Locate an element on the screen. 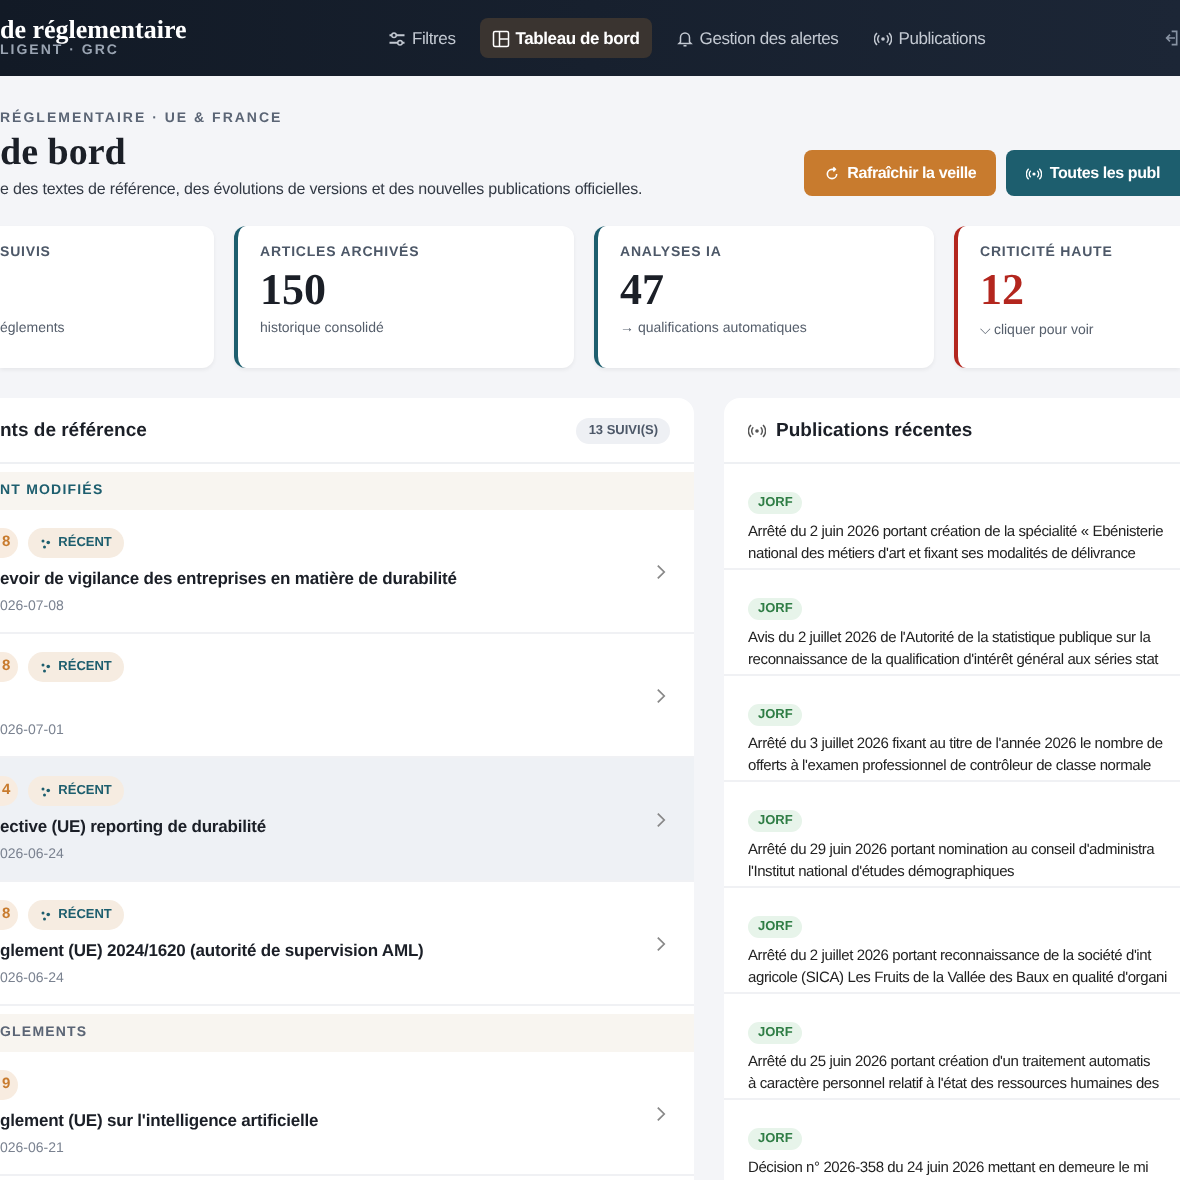 The height and width of the screenshot is (1180, 1180). page-title: de bord is located at coordinates (64, 154).